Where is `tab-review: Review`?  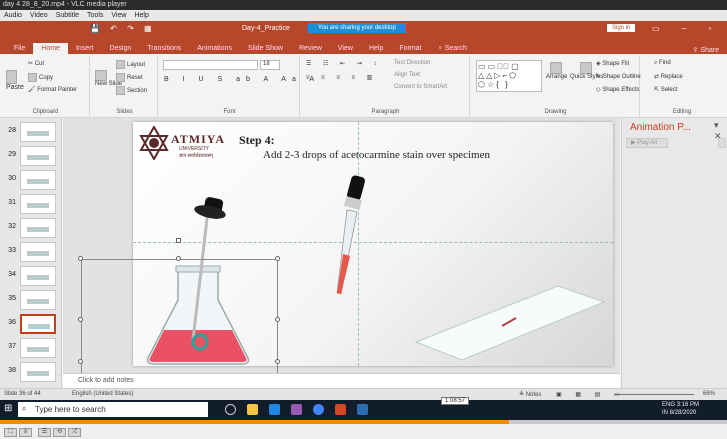 tab-review: Review is located at coordinates (310, 48).